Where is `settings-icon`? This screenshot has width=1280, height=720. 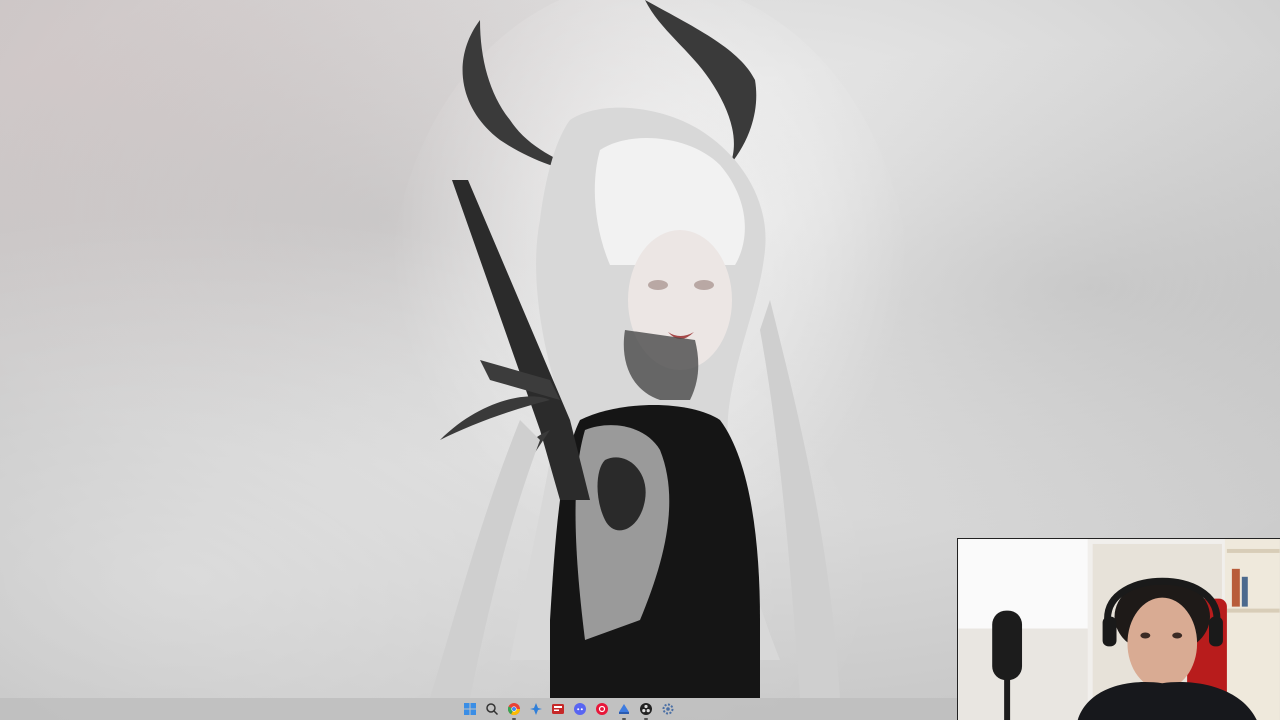
settings-icon is located at coordinates (668, 709).